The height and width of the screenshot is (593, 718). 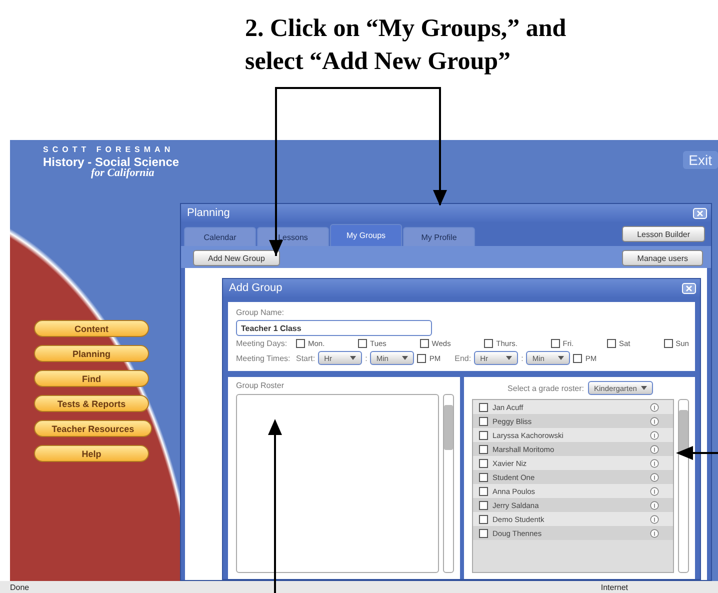 What do you see at coordinates (255, 288) in the screenshot?
I see `dialog-title: Add Group` at bounding box center [255, 288].